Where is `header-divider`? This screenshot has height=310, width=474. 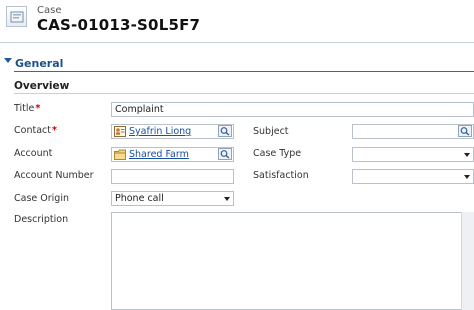 header-divider is located at coordinates (237, 42).